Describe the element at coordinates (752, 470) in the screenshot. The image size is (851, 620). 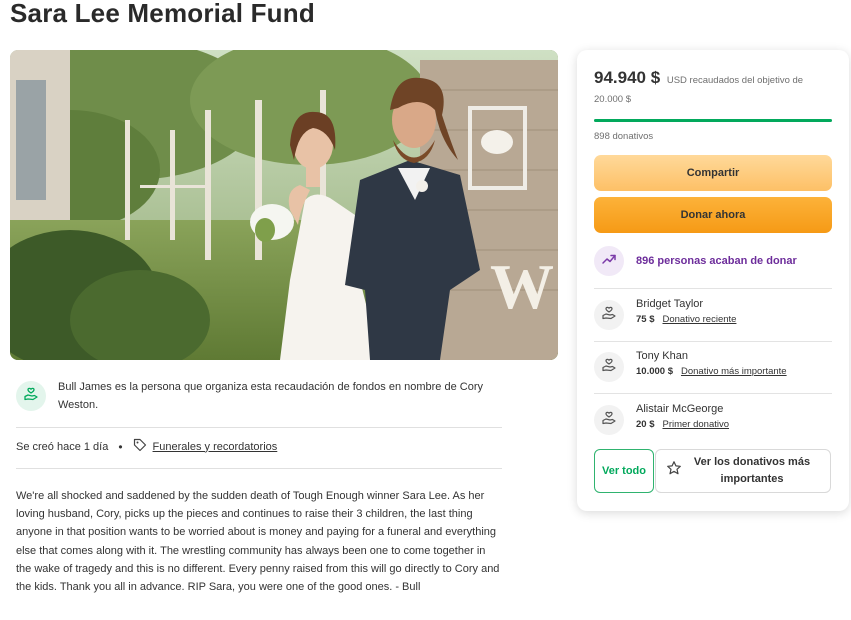
I see `see-top-label: Ver los donativos más importantes` at that location.